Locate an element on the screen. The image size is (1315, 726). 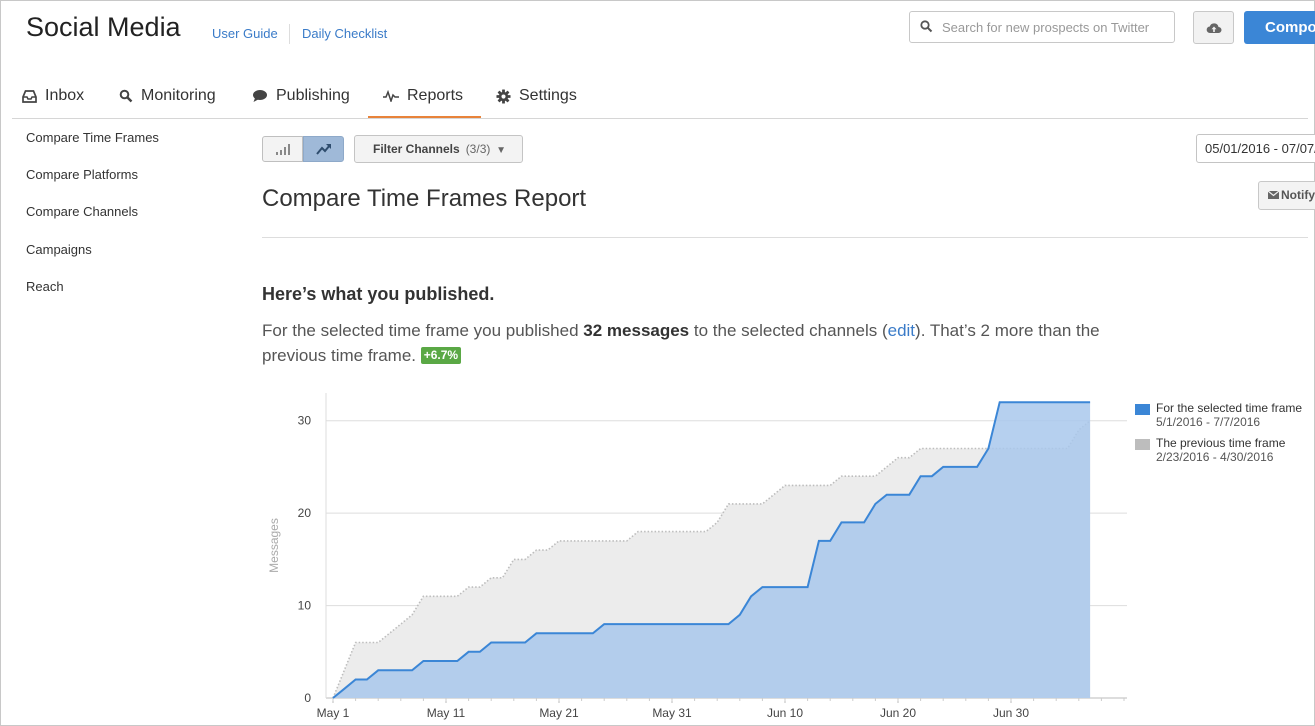
sidebar-item-compare-time-frames: Compare Time Frames is located at coordinates (92, 137).